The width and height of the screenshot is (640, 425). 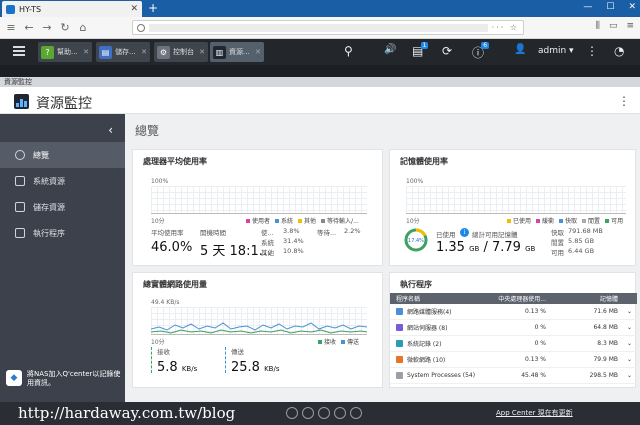 I want to click on col-name-header: 程序名稱, so click(x=440, y=298).